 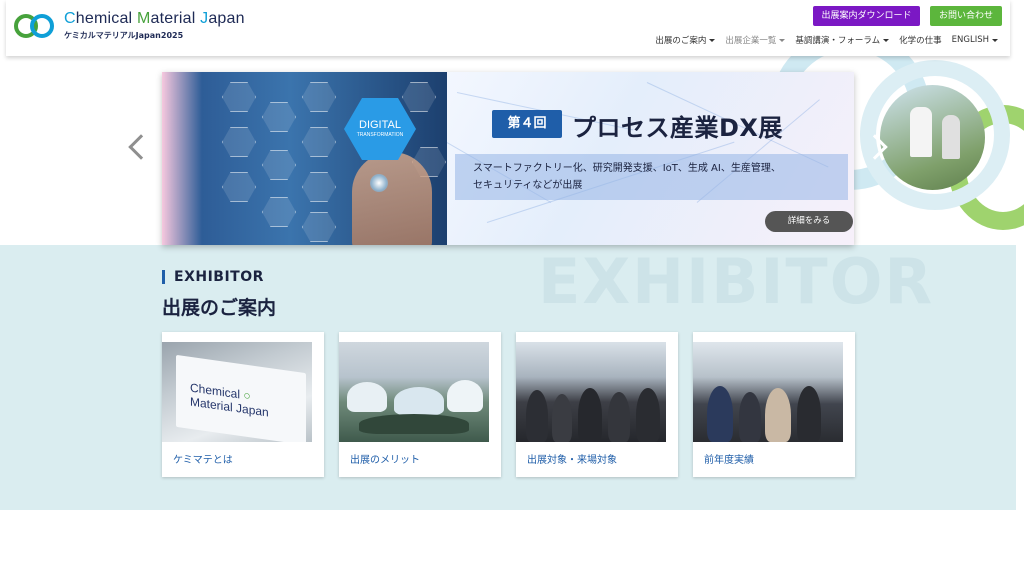 What do you see at coordinates (304, 158) in the screenshot?
I see `hero-image: DIGITAL TRANSFORMATION` at bounding box center [304, 158].